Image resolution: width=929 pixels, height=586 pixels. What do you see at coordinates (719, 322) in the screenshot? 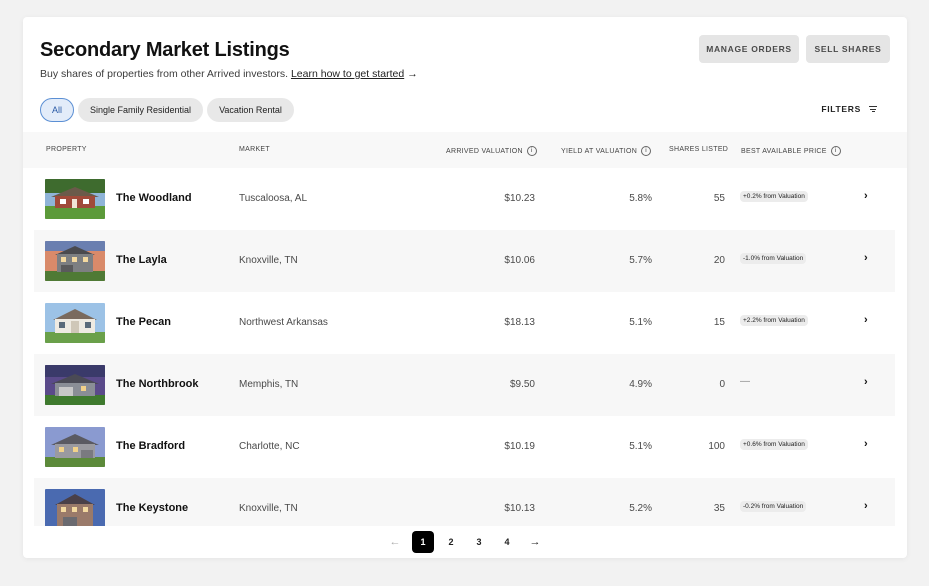
I see `property-shares-listed: 15` at bounding box center [719, 322].